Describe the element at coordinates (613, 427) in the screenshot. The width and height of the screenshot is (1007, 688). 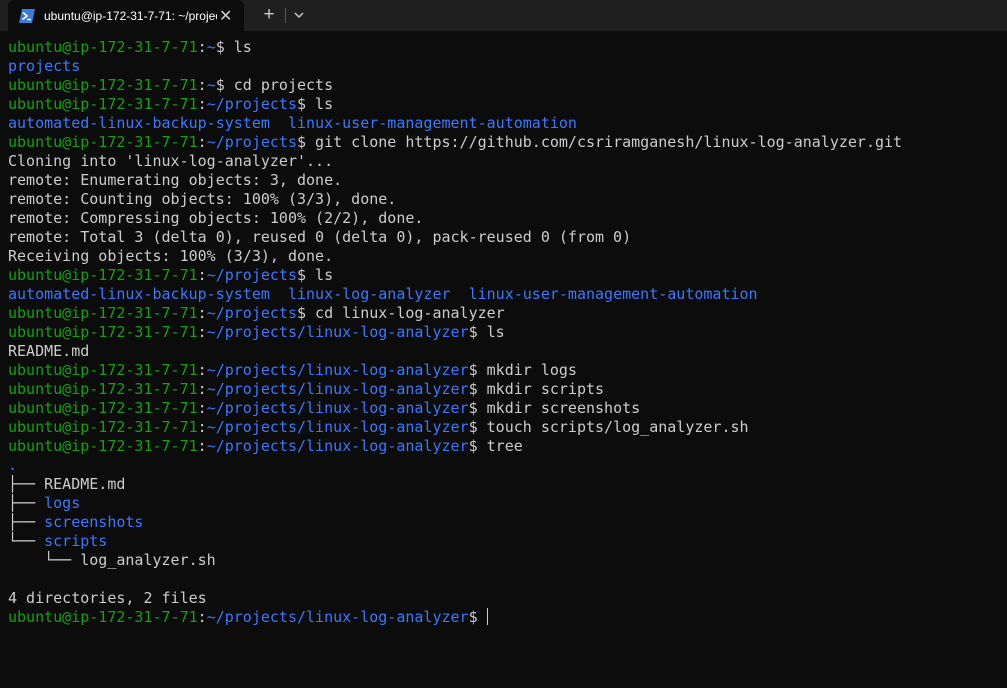
I see `command-text: touch scripts/log_analyzer.sh` at that location.